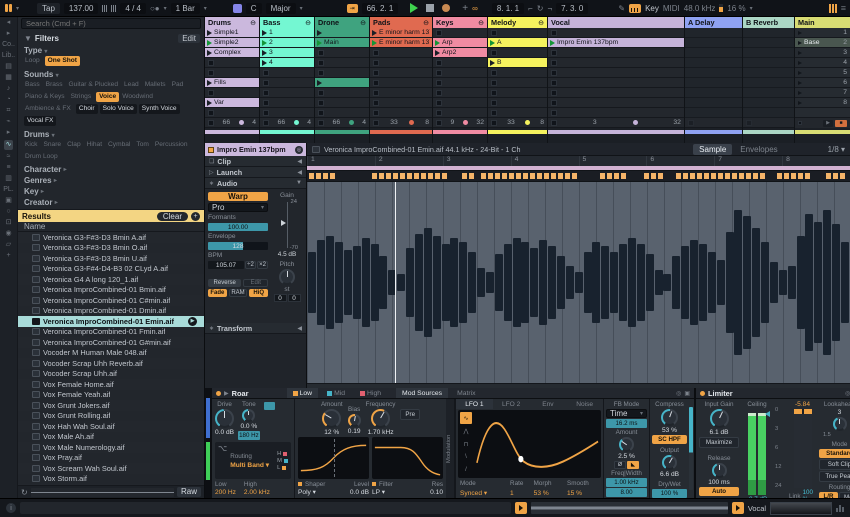 The image size is (850, 517). What do you see at coordinates (255, 149) in the screenshot?
I see `clip-title-bar: Impro Emin 137bpm ◎` at bounding box center [255, 149].